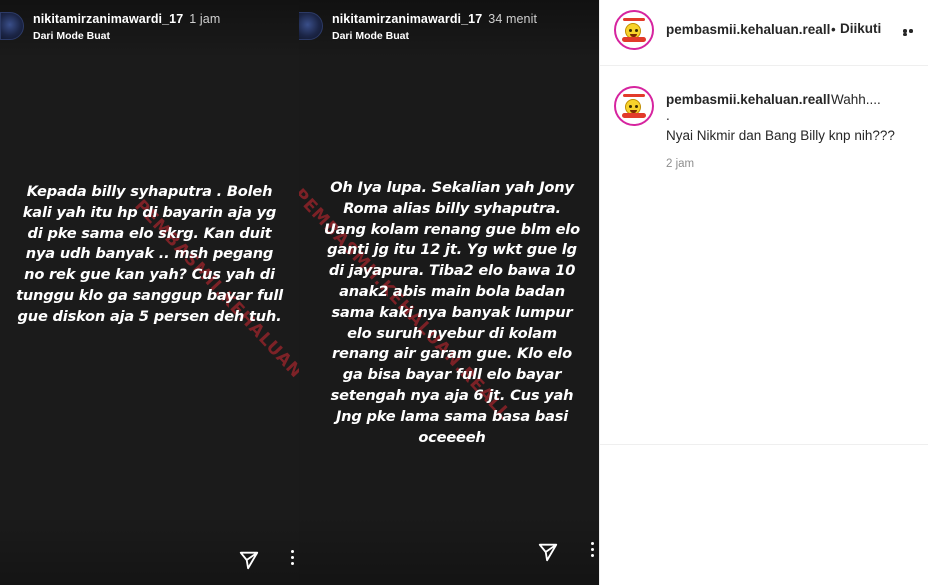  Describe the element at coordinates (452, 187) in the screenshot. I see `story-line: Oh Iya lupa. Sekalian yah Jony` at that location.